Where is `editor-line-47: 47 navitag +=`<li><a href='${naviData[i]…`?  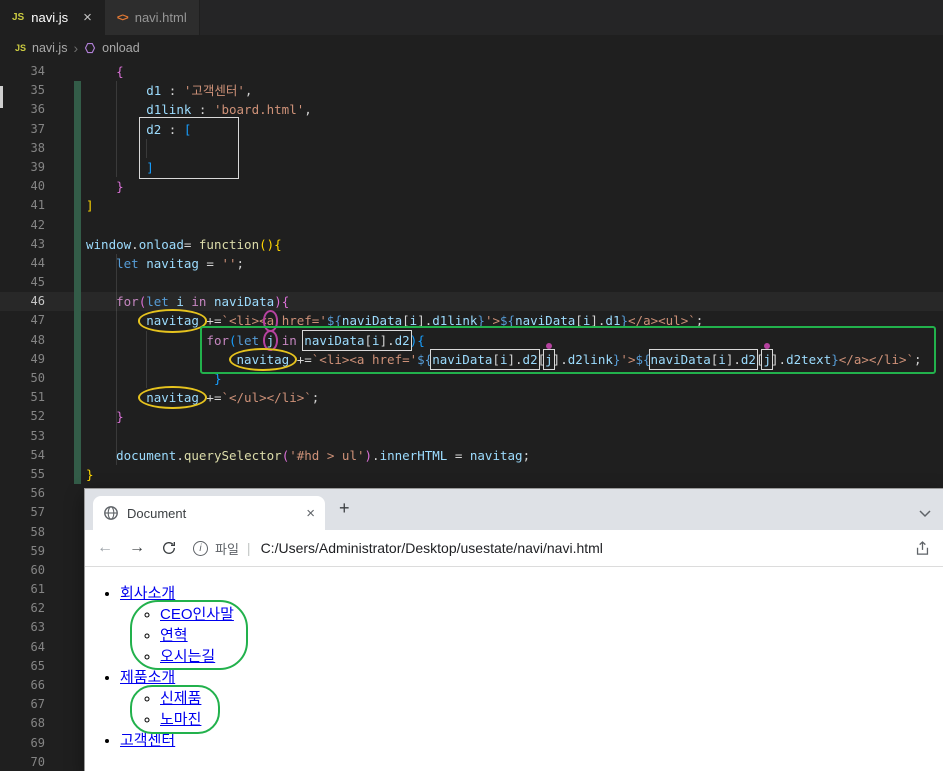 editor-line-47: 47 navitag +=`<li><a href='${naviData[i]… is located at coordinates (471, 321).